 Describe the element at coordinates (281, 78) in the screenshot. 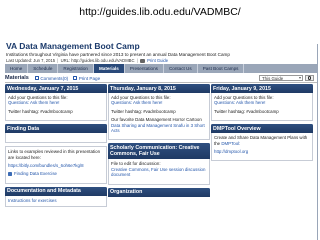

I see `search-scope-select: This Guide` at that location.